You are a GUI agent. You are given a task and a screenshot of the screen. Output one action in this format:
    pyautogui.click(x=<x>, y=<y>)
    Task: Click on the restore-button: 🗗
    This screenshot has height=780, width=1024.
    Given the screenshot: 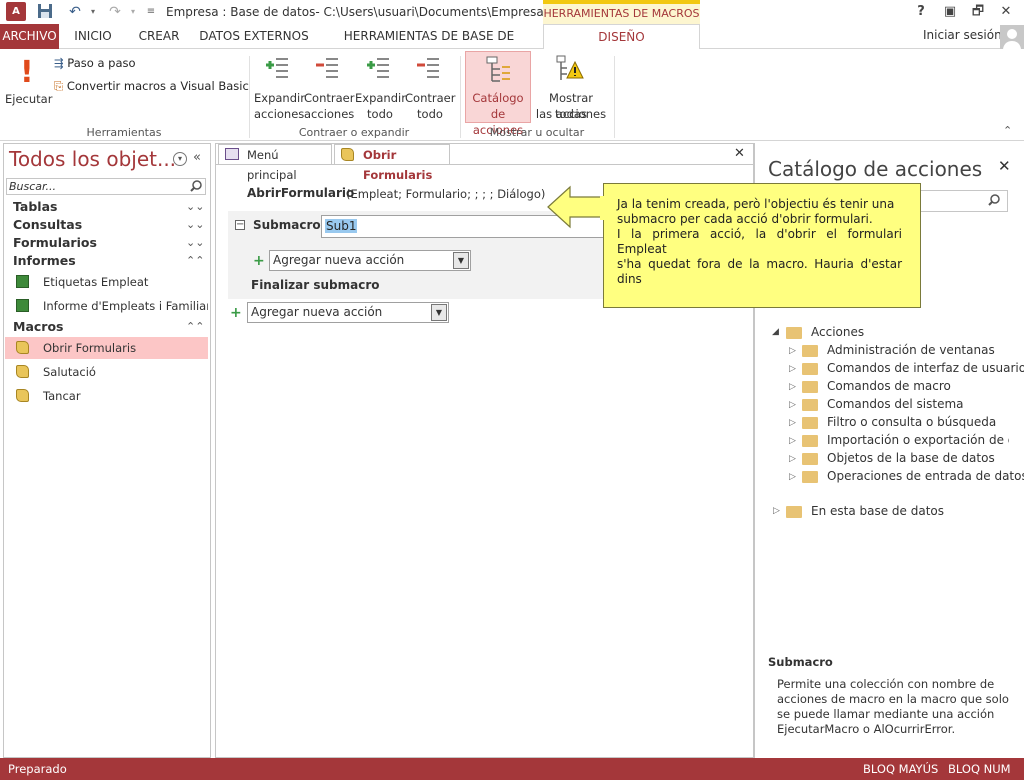 What is the action you would take?
    pyautogui.click(x=978, y=12)
    